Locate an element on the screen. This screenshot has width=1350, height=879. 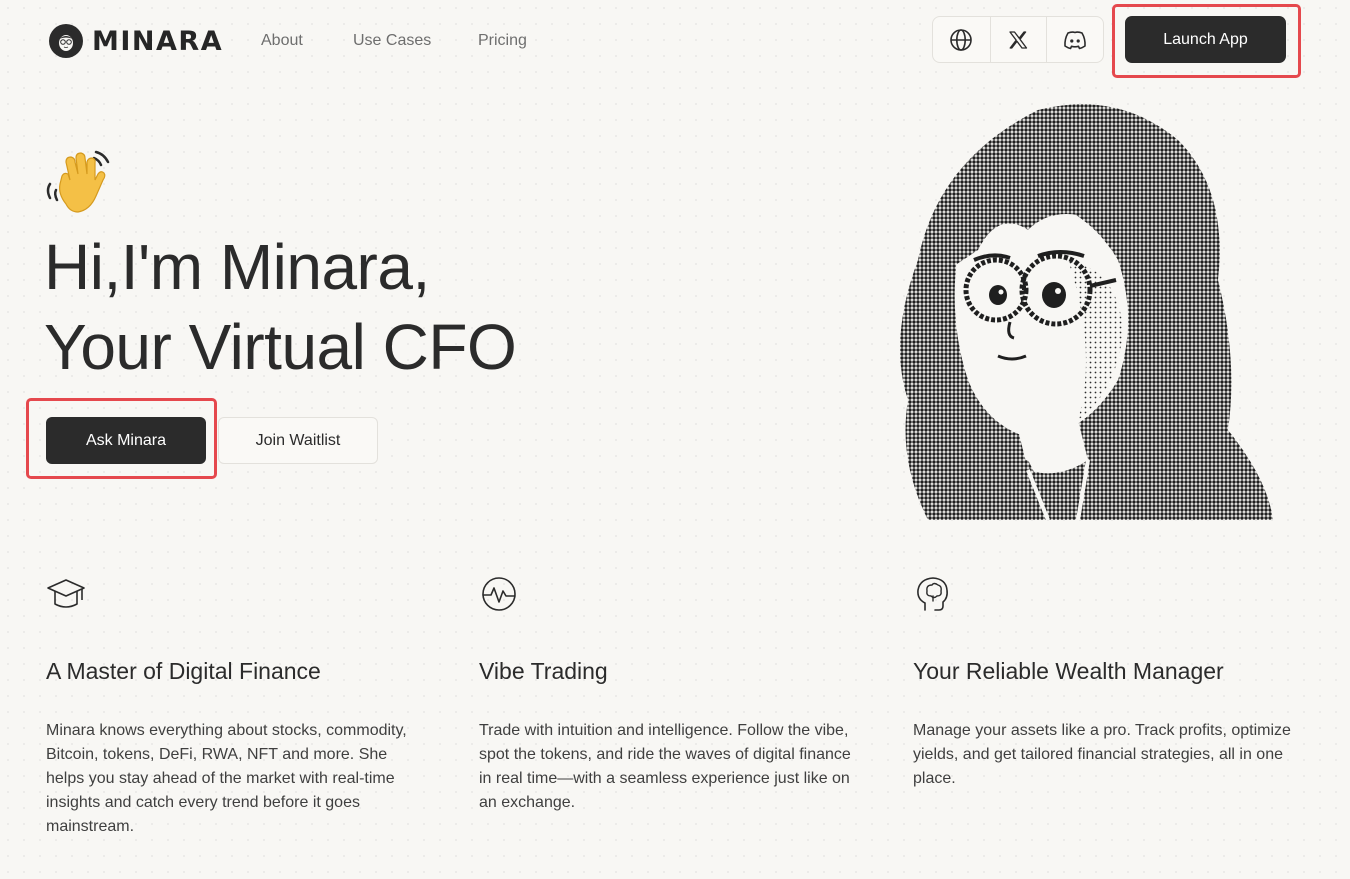
brand-name: MINARA is located at coordinates (158, 41).